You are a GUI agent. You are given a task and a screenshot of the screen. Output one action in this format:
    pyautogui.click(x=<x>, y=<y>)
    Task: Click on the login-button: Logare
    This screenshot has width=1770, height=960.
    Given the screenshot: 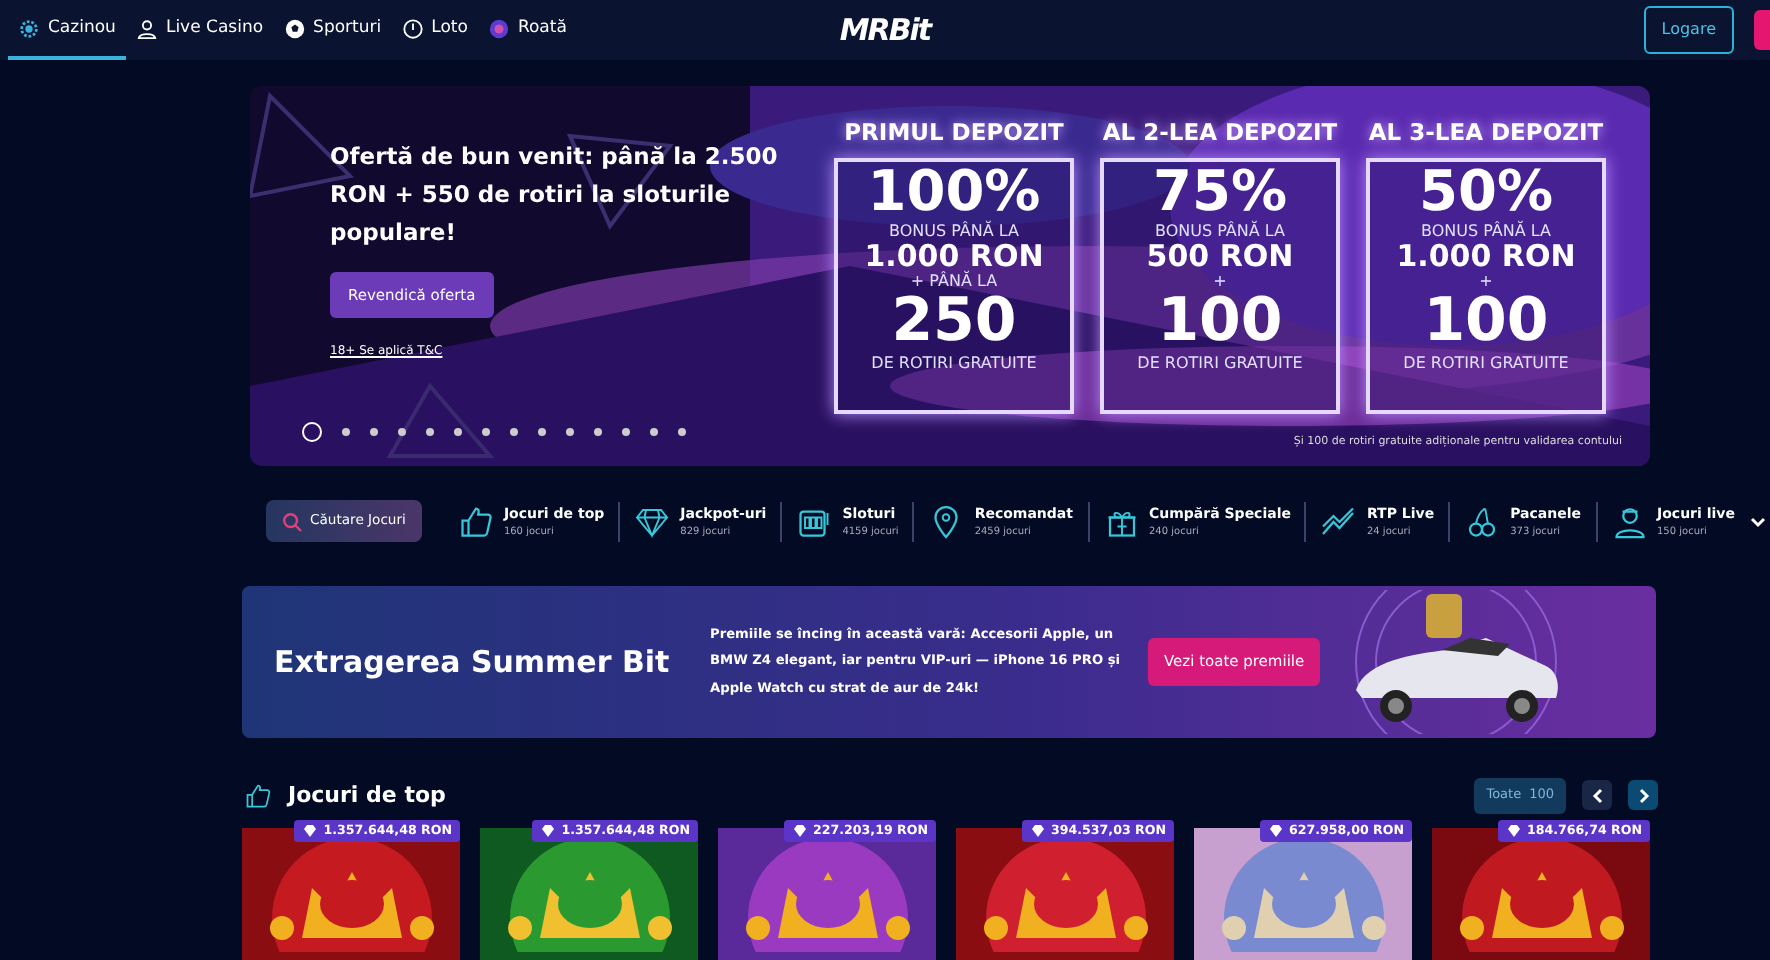 What is the action you would take?
    pyautogui.click(x=1688, y=30)
    